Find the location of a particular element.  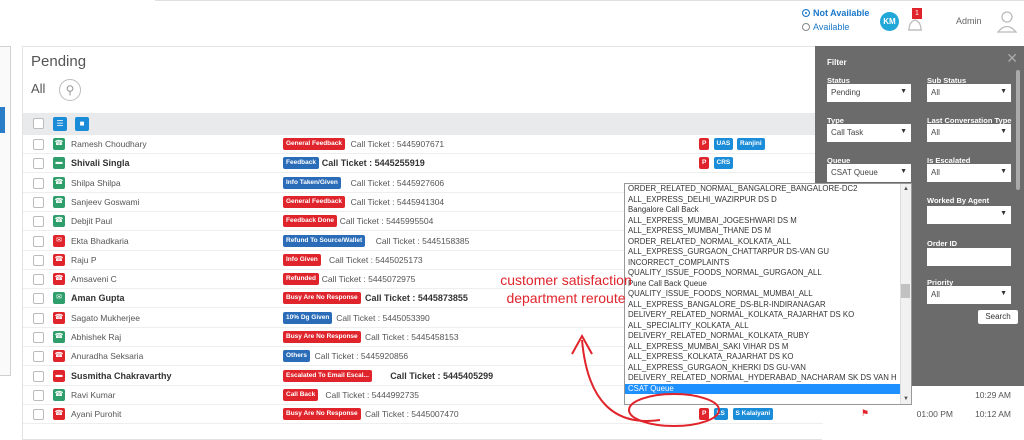

avatar-icon is located at coordinates (1007, 21).